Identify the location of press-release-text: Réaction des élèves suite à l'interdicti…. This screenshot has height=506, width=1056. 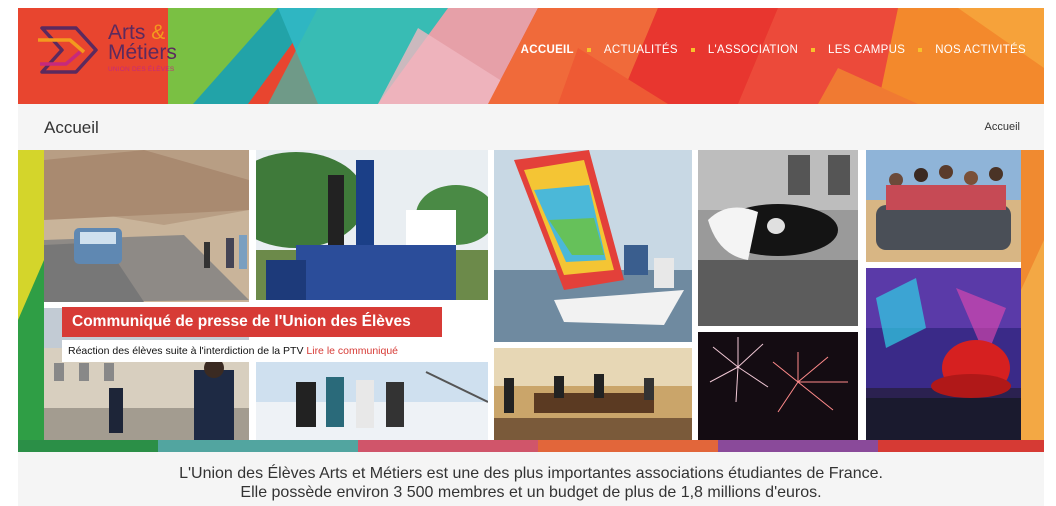
(186, 351).